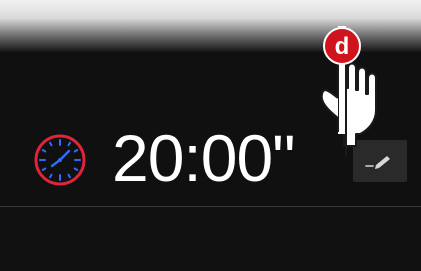 Image resolution: width=421 pixels, height=271 pixels. Describe the element at coordinates (342, 46) in the screenshot. I see `annotation-badge-letter: d` at that location.